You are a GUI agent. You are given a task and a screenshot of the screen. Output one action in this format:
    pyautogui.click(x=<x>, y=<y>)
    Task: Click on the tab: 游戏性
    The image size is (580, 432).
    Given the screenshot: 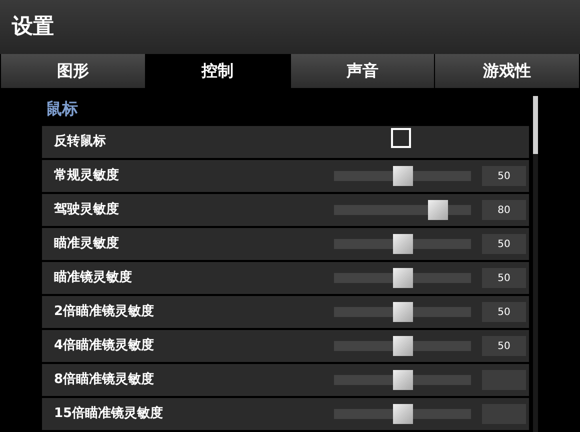 What is the action you would take?
    pyautogui.click(x=507, y=71)
    